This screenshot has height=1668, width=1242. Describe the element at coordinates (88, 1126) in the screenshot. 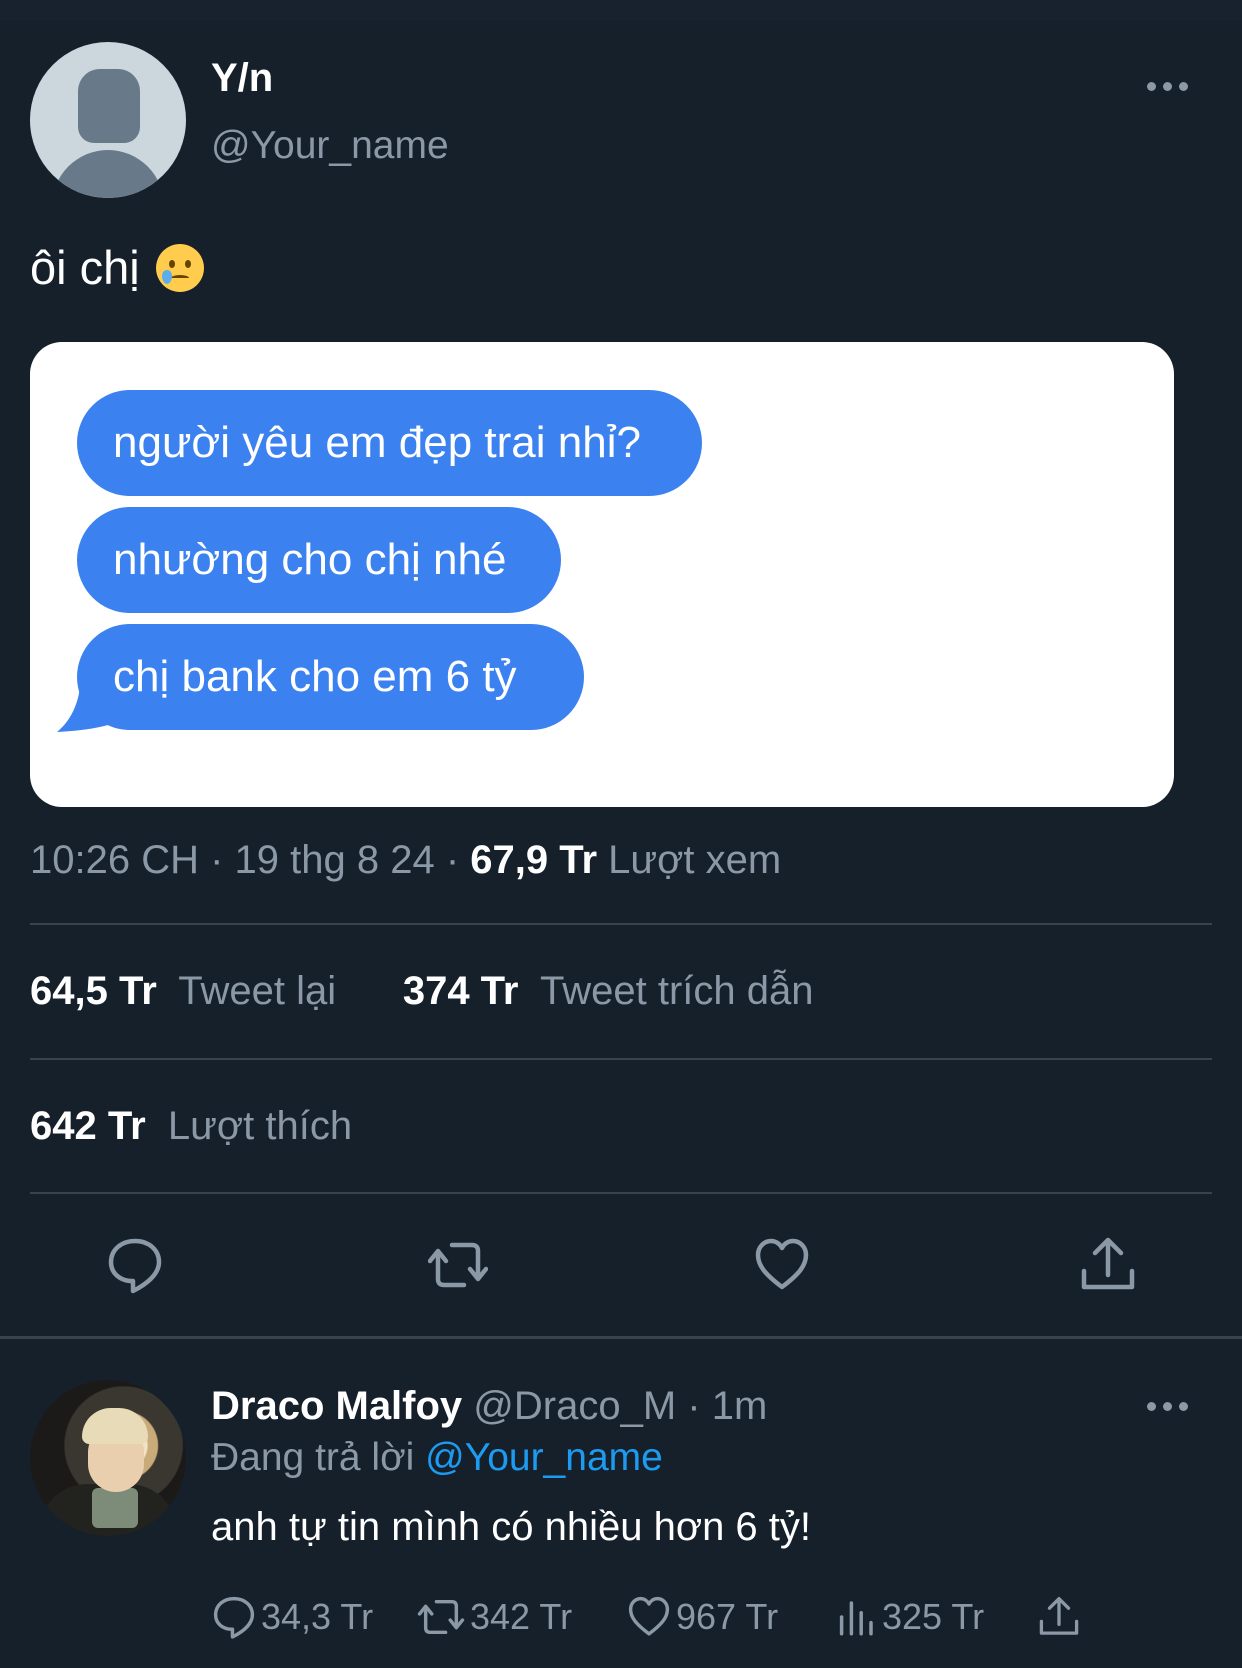

I see `likes-count: 642 Tr` at that location.